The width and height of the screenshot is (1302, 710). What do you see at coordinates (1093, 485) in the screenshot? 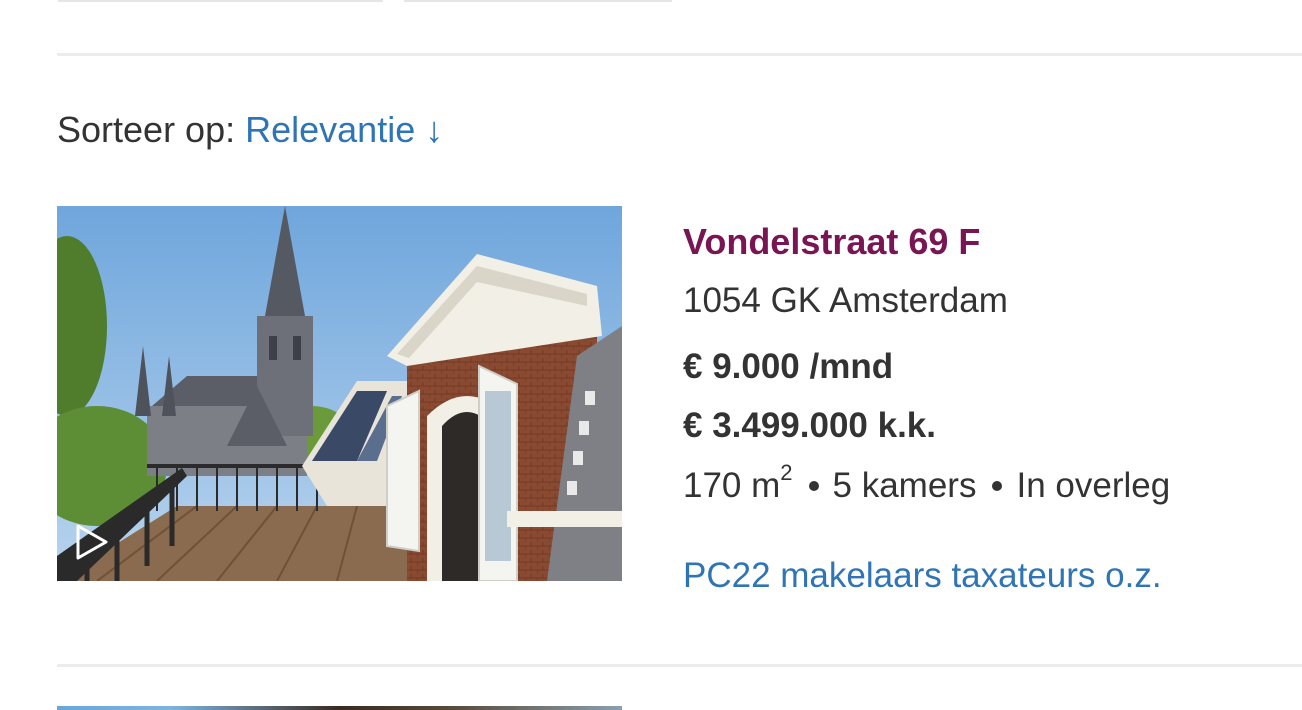
I see `availability: In overleg` at bounding box center [1093, 485].